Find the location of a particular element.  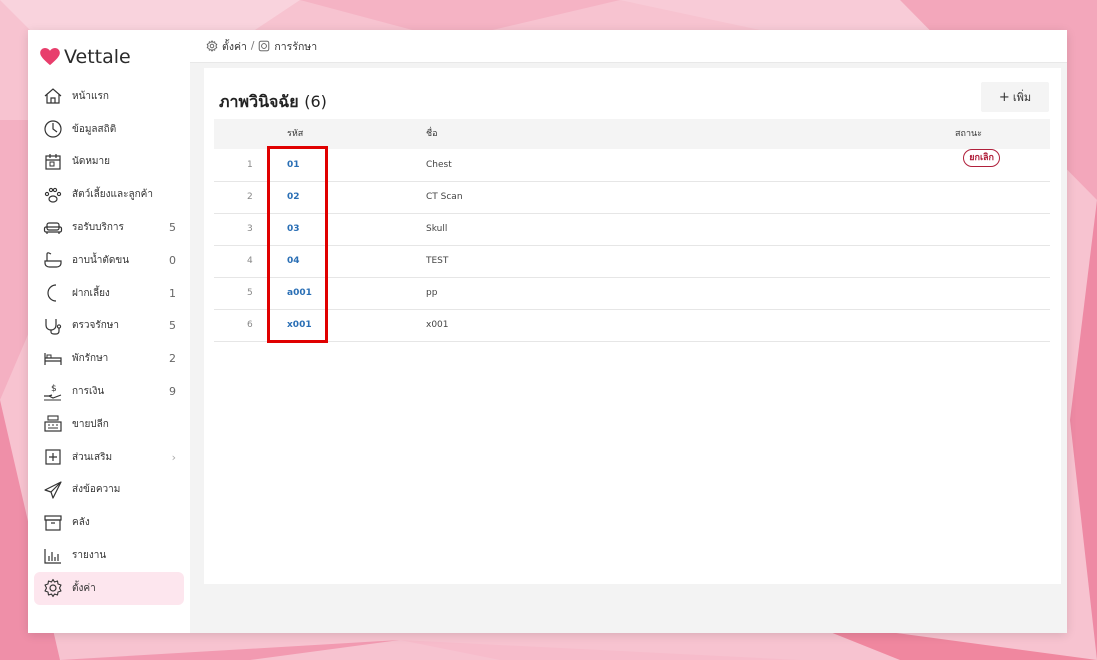

row-code-link: a001 is located at coordinates (299, 293).